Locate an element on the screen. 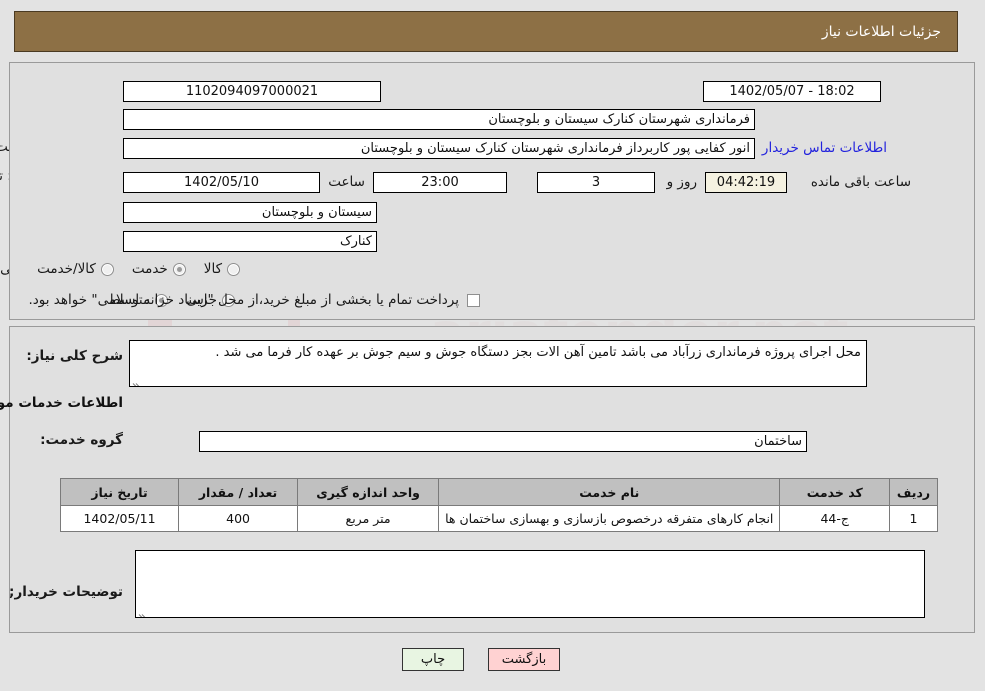 The height and width of the screenshot is (691, 985). col-service-name: نام خدمت is located at coordinates (609, 492).